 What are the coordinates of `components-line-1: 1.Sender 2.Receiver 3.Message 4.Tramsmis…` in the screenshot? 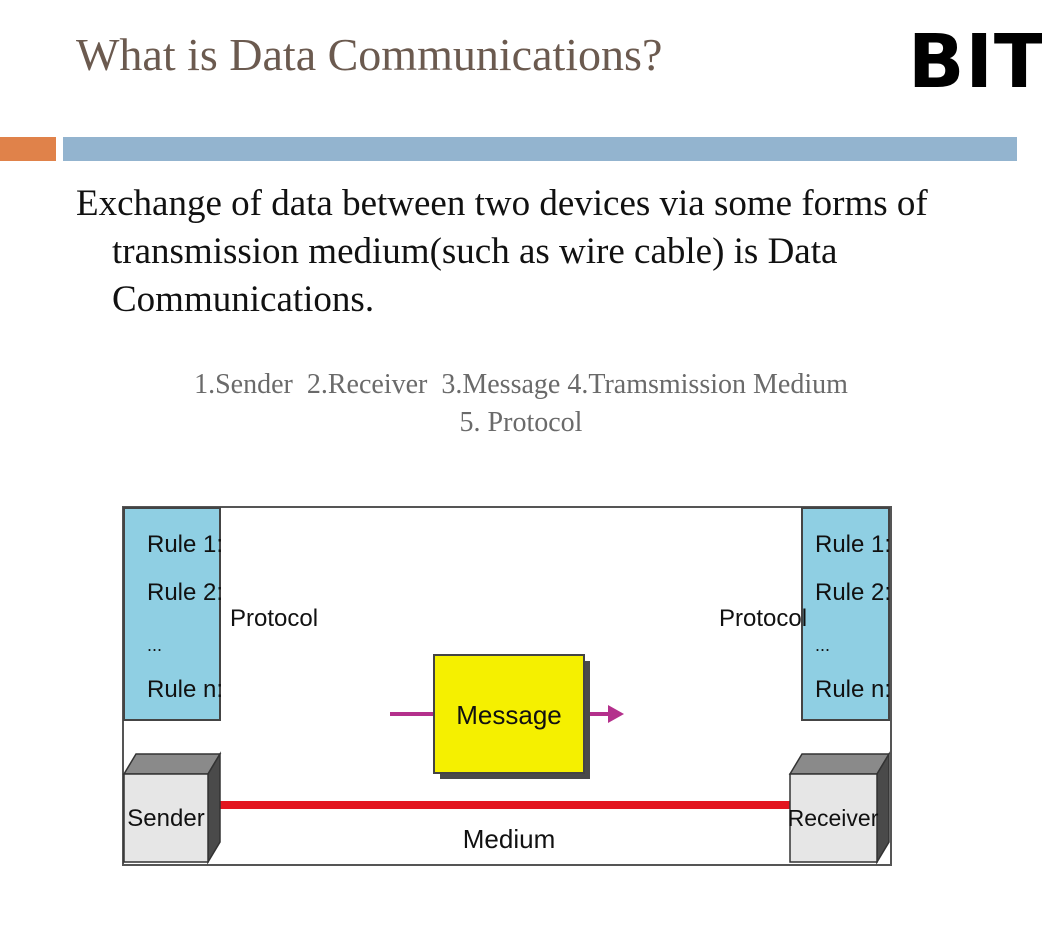 It's located at (521, 384).